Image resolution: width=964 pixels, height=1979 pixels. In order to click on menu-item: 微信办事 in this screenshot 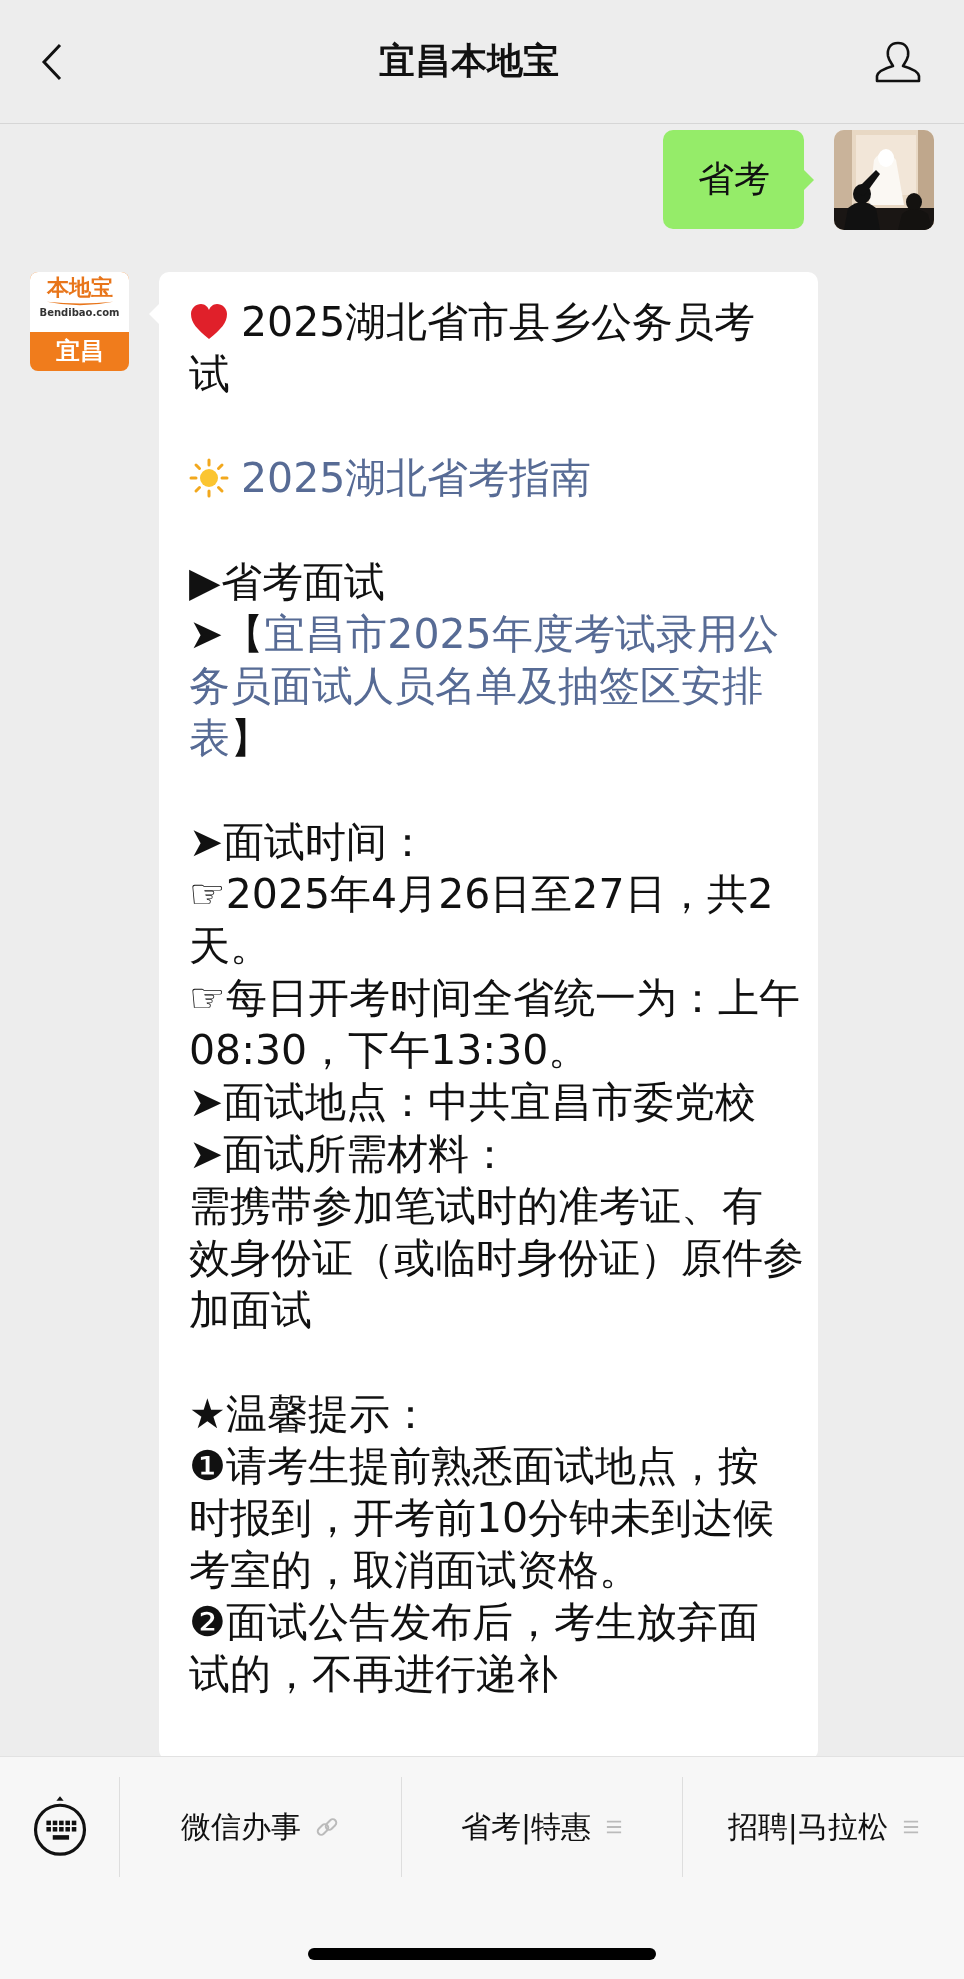, I will do `click(260, 1827)`.